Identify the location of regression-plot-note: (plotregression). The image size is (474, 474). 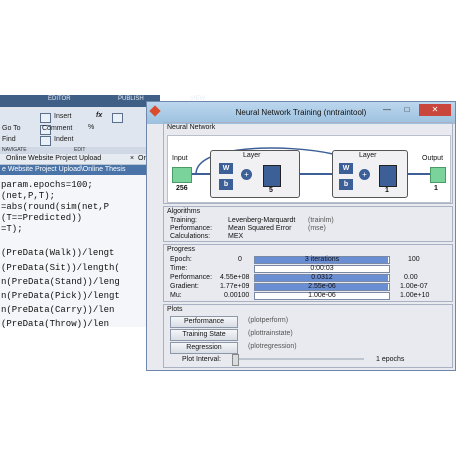
(272, 346).